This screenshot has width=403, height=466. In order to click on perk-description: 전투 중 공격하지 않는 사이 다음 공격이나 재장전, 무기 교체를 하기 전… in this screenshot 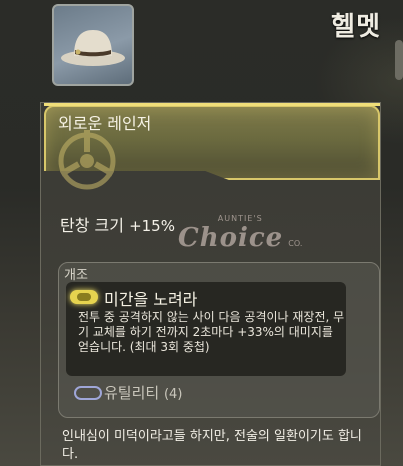, I will do `click(211, 332)`.